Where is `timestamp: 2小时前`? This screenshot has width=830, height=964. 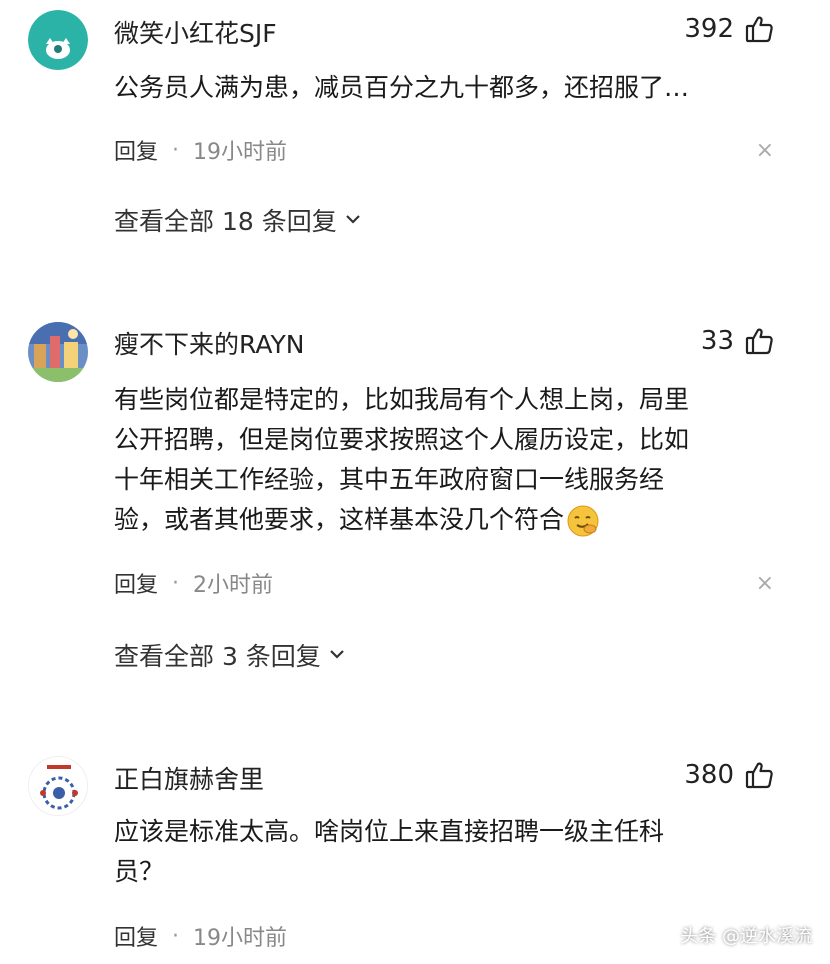
timestamp: 2小时前 is located at coordinates (233, 585).